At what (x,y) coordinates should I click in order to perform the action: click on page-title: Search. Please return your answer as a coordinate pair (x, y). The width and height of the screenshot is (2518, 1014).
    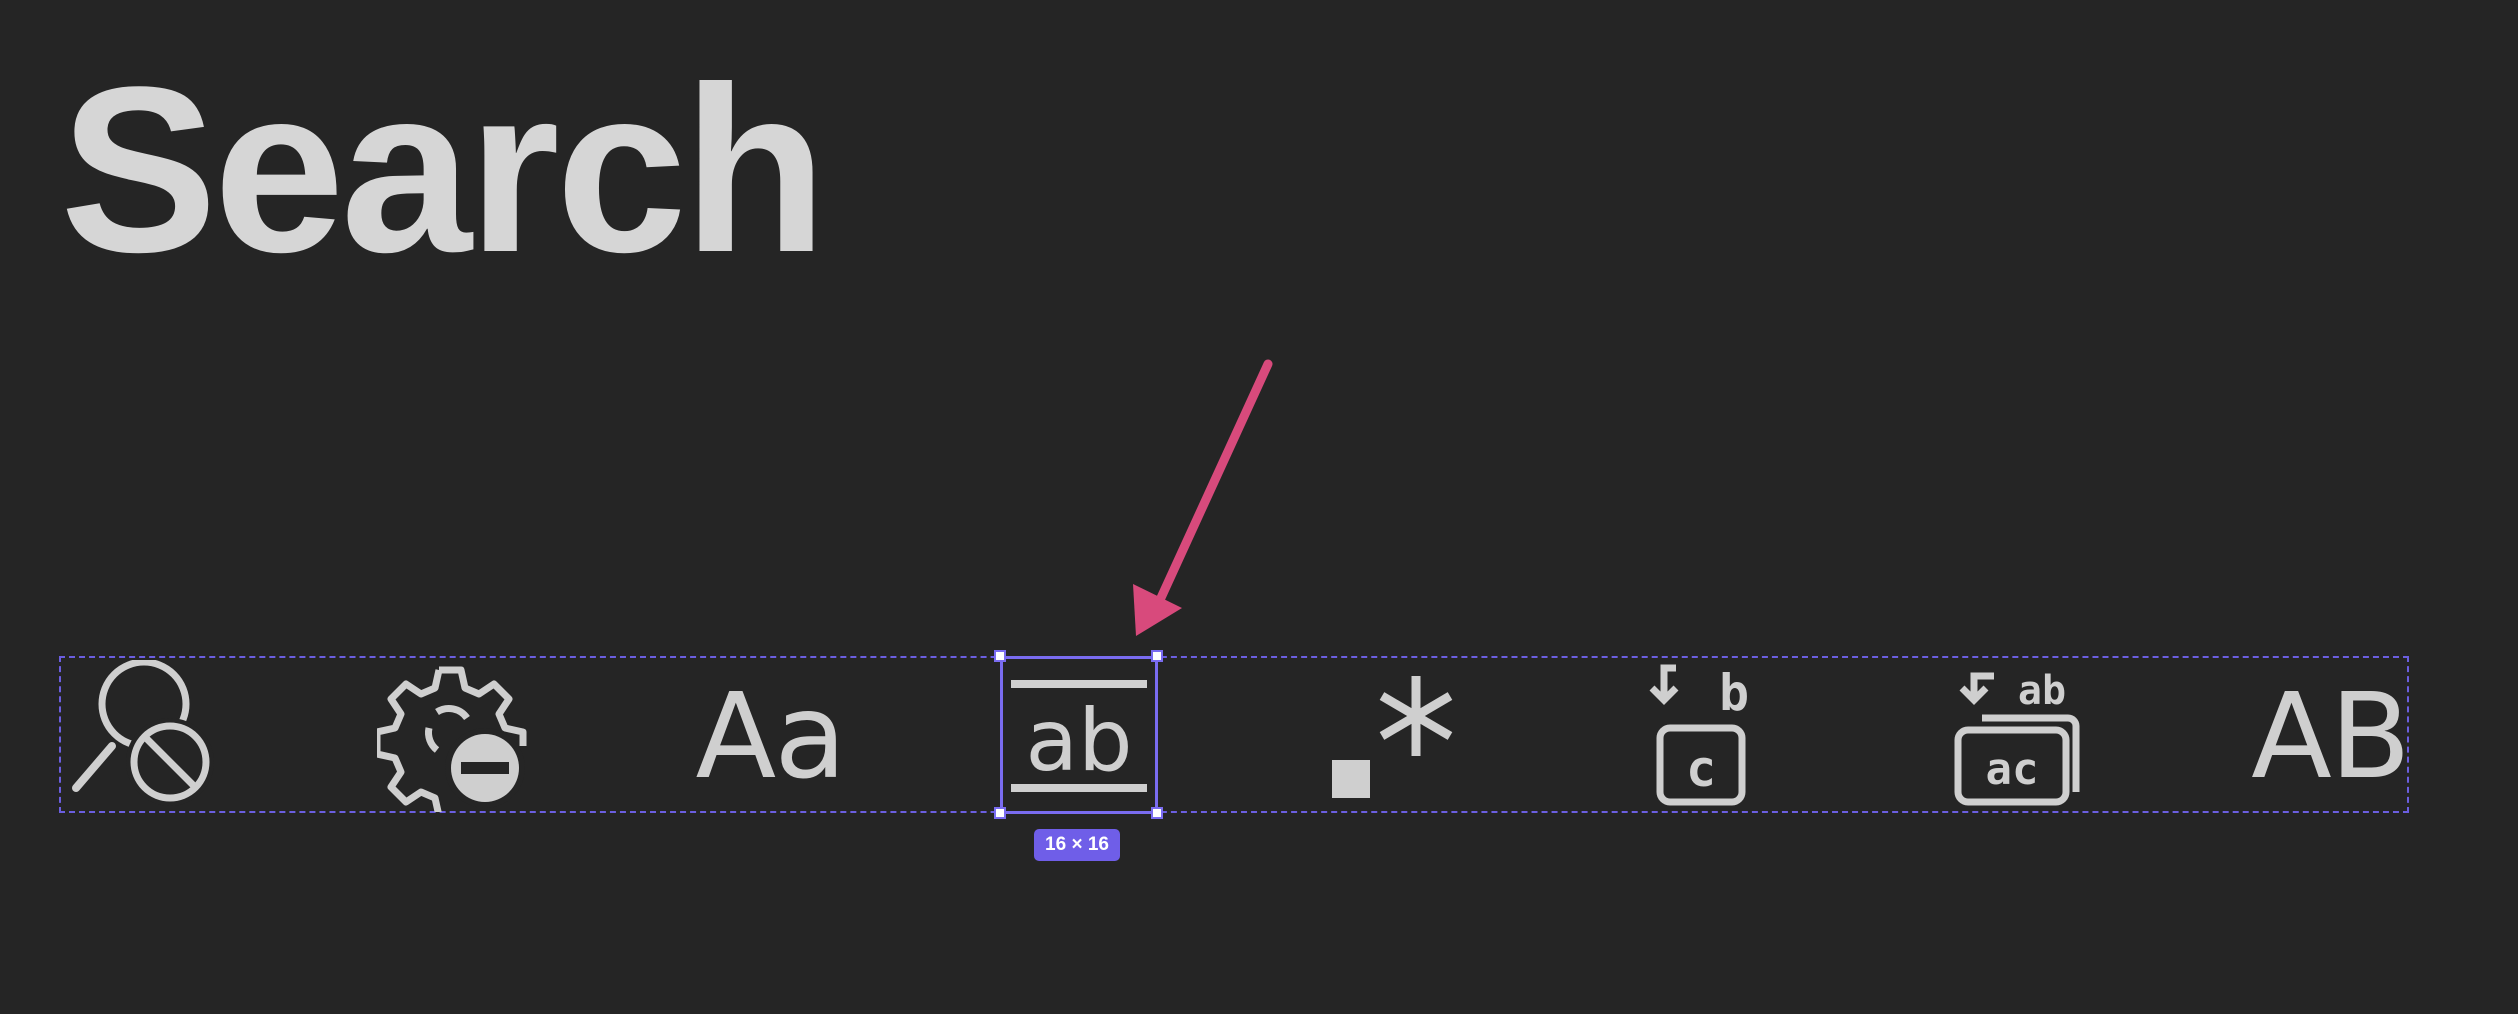
    Looking at the image, I should click on (443, 170).